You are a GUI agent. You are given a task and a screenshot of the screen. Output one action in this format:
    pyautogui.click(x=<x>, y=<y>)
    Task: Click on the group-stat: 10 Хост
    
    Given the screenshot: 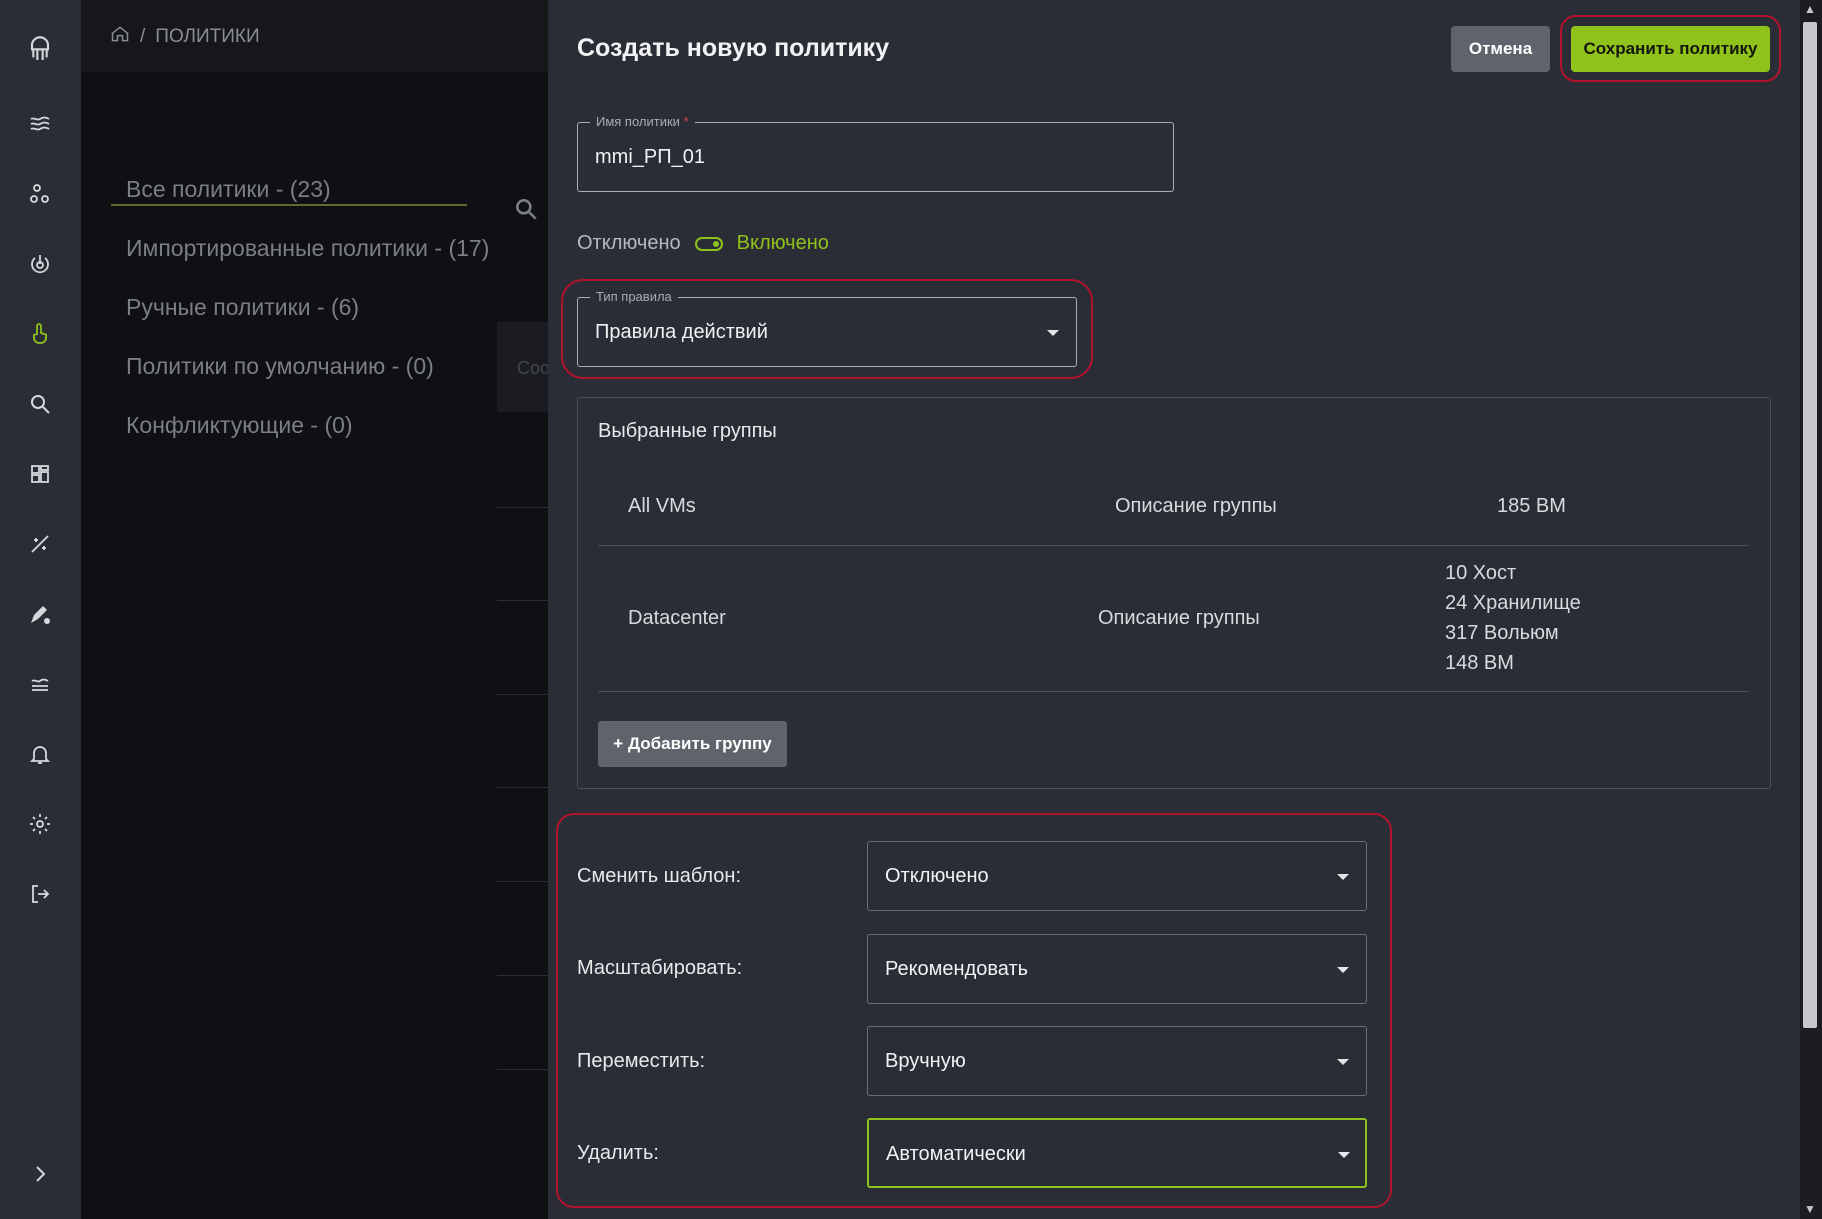 What is the action you would take?
    pyautogui.click(x=1481, y=573)
    